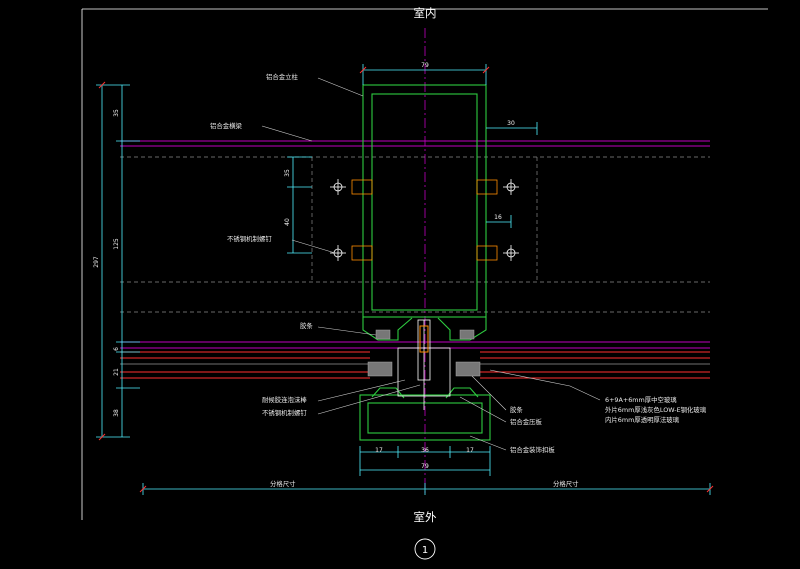 This screenshot has height=569, width=800. What do you see at coordinates (424, 364) in the screenshot?
I see `pressure-plate` at bounding box center [424, 364].